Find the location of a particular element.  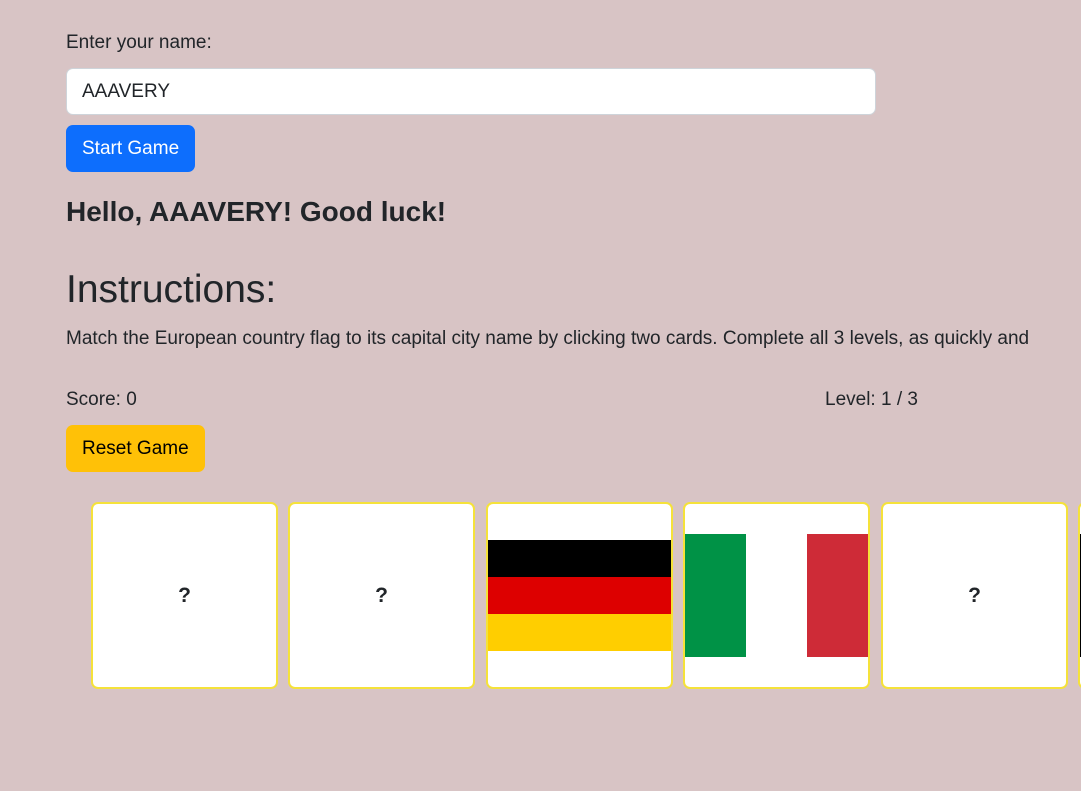

name-input is located at coordinates (471, 91).